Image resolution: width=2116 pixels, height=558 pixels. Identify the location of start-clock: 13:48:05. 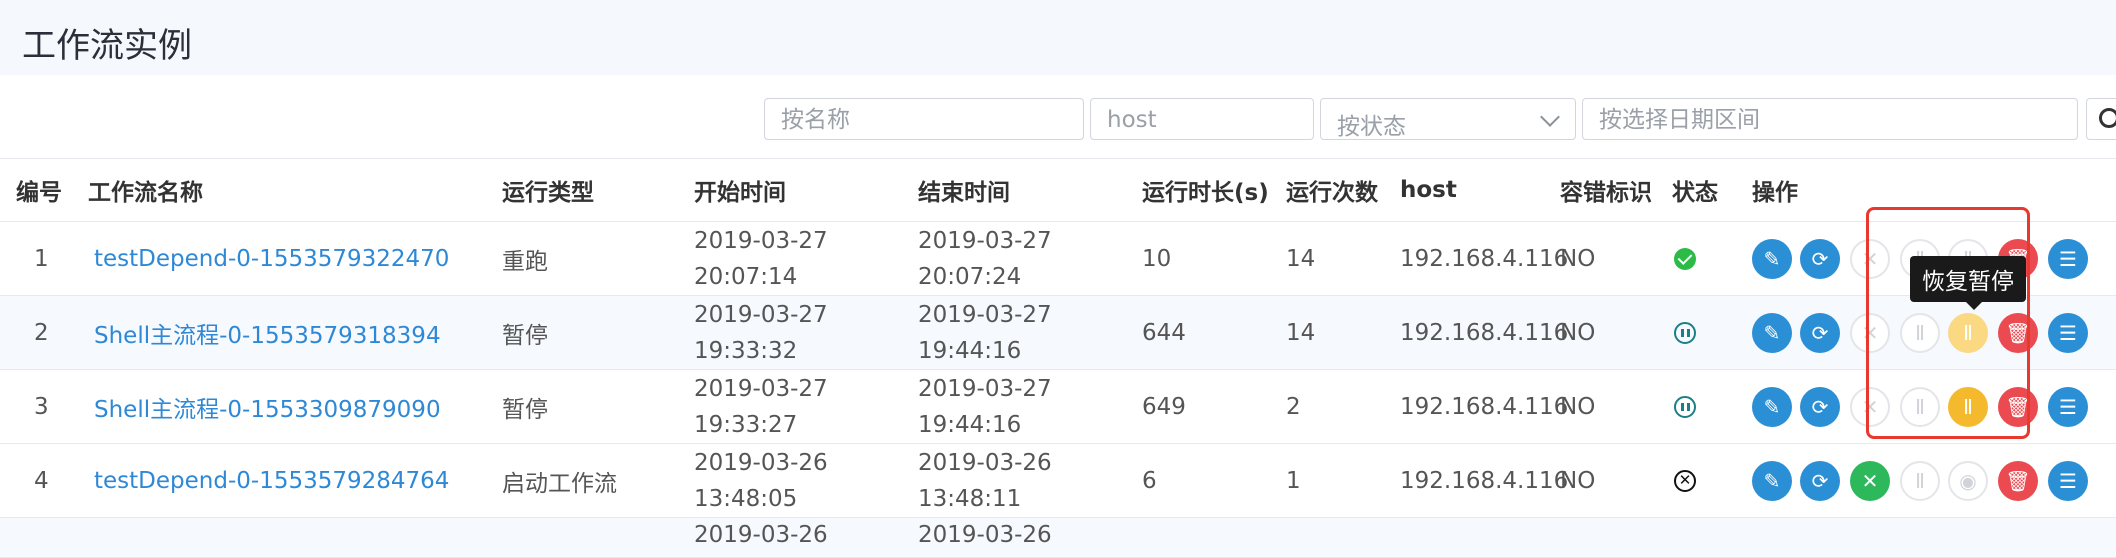
(746, 498).